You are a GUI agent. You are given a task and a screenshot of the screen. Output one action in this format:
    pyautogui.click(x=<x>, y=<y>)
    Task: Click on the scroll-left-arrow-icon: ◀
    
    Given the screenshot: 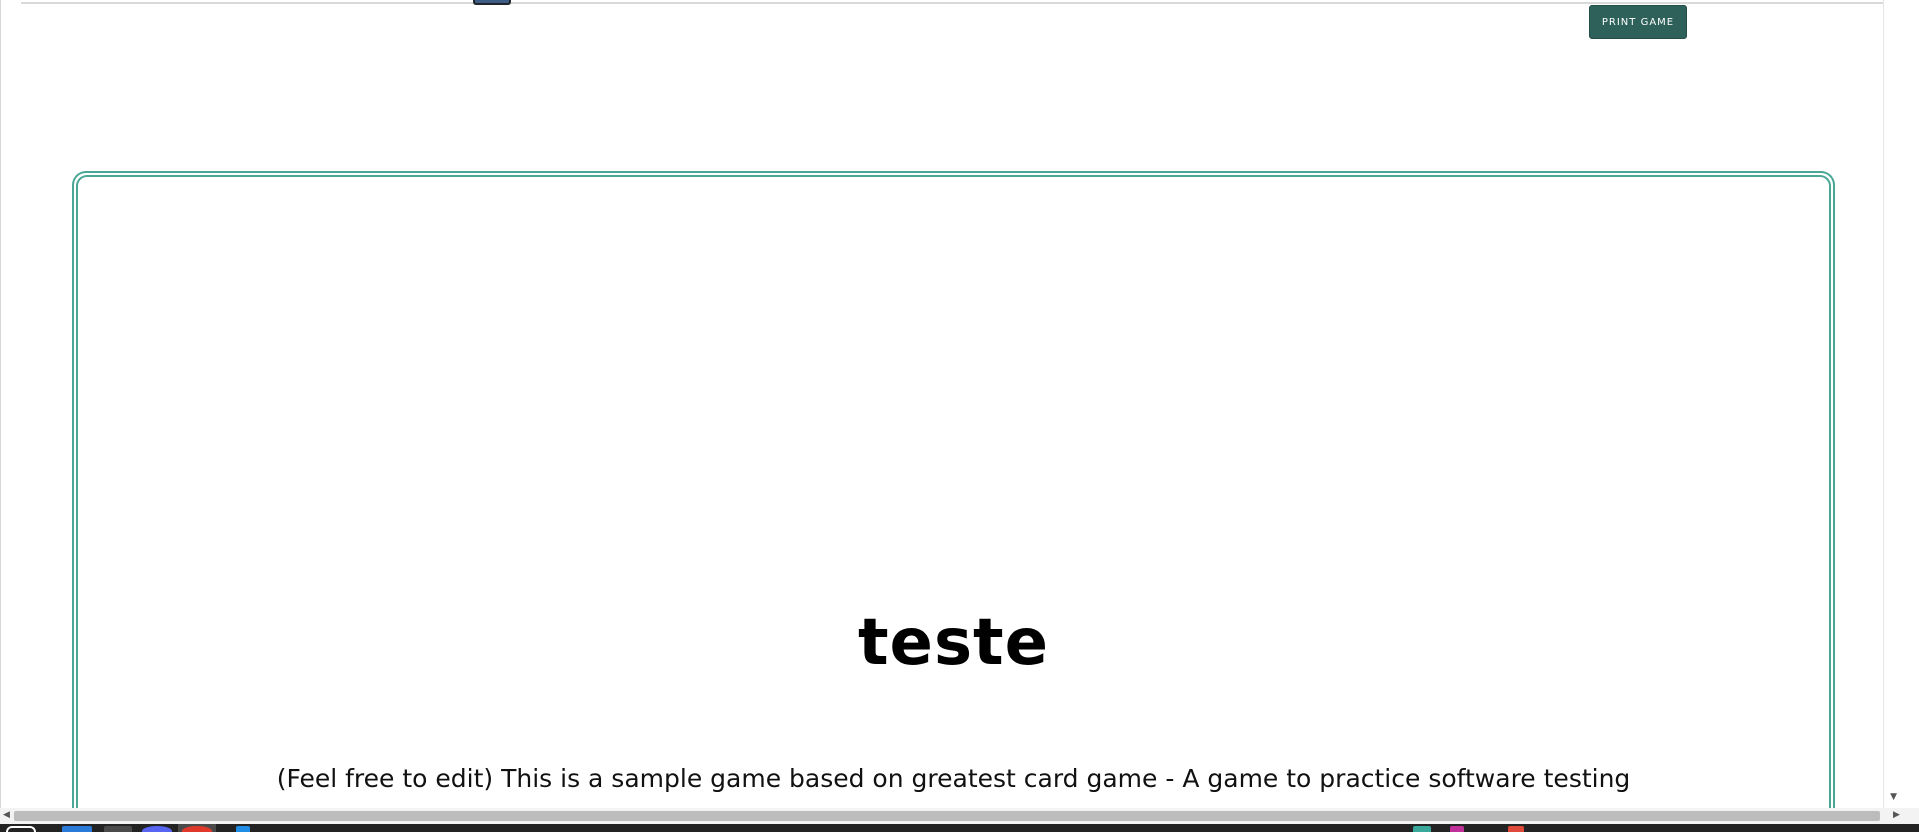 What is the action you would take?
    pyautogui.click(x=6, y=815)
    